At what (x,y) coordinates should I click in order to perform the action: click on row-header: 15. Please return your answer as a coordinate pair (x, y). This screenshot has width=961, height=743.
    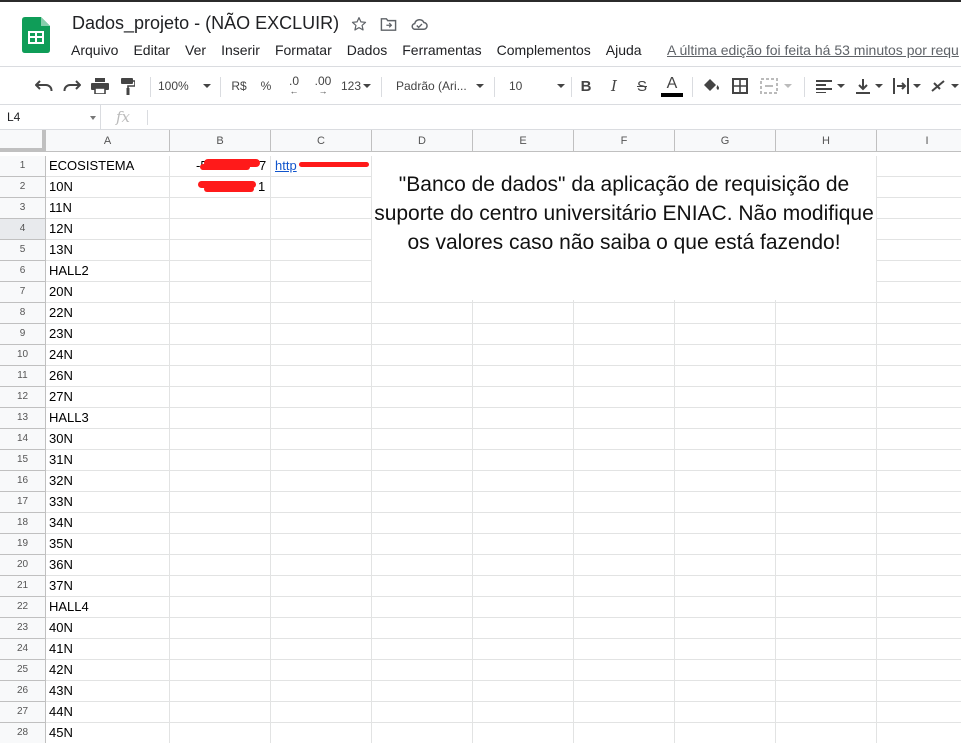
    Looking at the image, I should click on (23, 460).